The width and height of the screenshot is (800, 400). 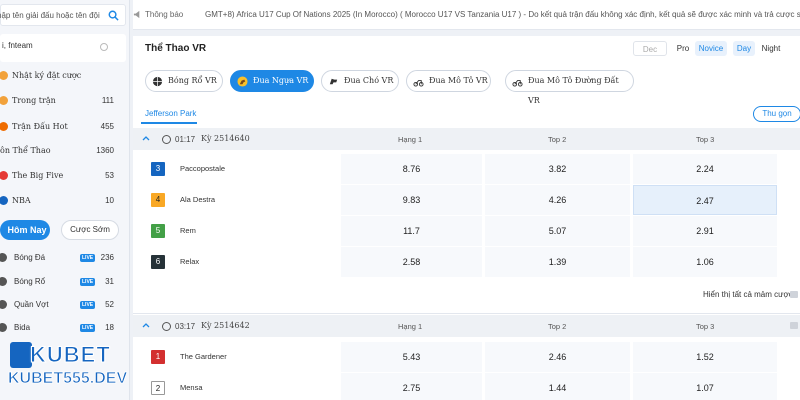 What do you see at coordinates (191, 387) in the screenshot?
I see `runner-name: Mensa` at bounding box center [191, 387].